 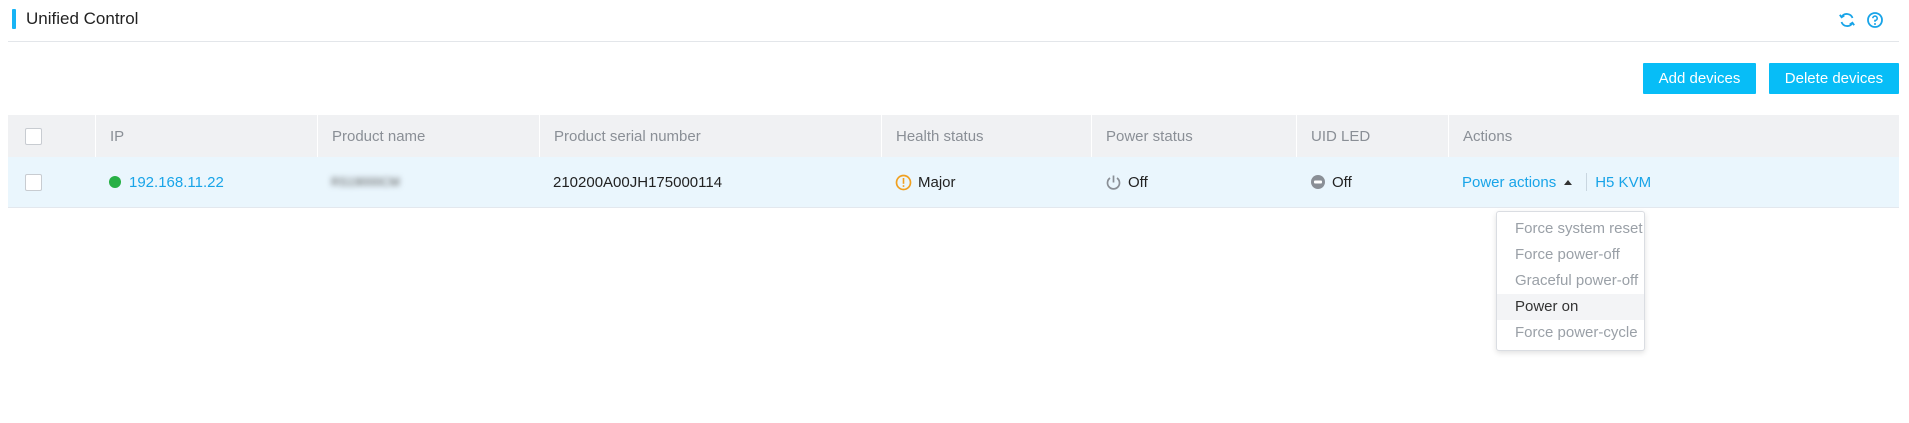 I want to click on ip-cell: 192.168.11.22, so click(x=206, y=182).